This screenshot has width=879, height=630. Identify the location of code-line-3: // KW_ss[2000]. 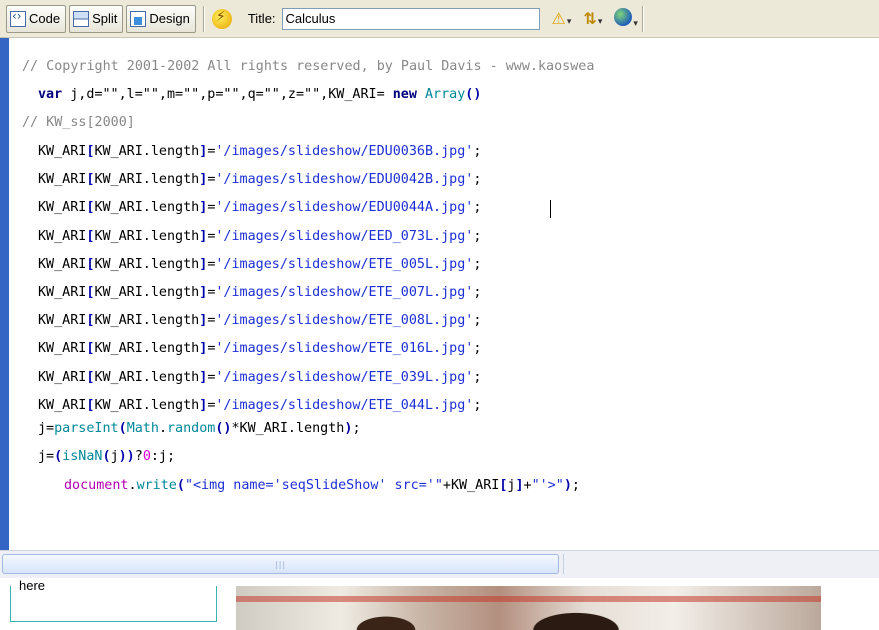
(78, 122).